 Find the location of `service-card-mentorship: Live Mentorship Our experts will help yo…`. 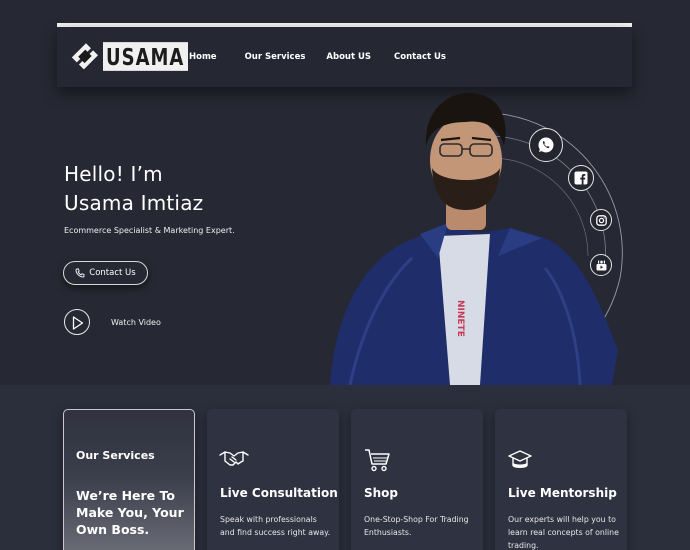

service-card-mentorship: Live Mentorship Our experts will help yo… is located at coordinates (561, 479).